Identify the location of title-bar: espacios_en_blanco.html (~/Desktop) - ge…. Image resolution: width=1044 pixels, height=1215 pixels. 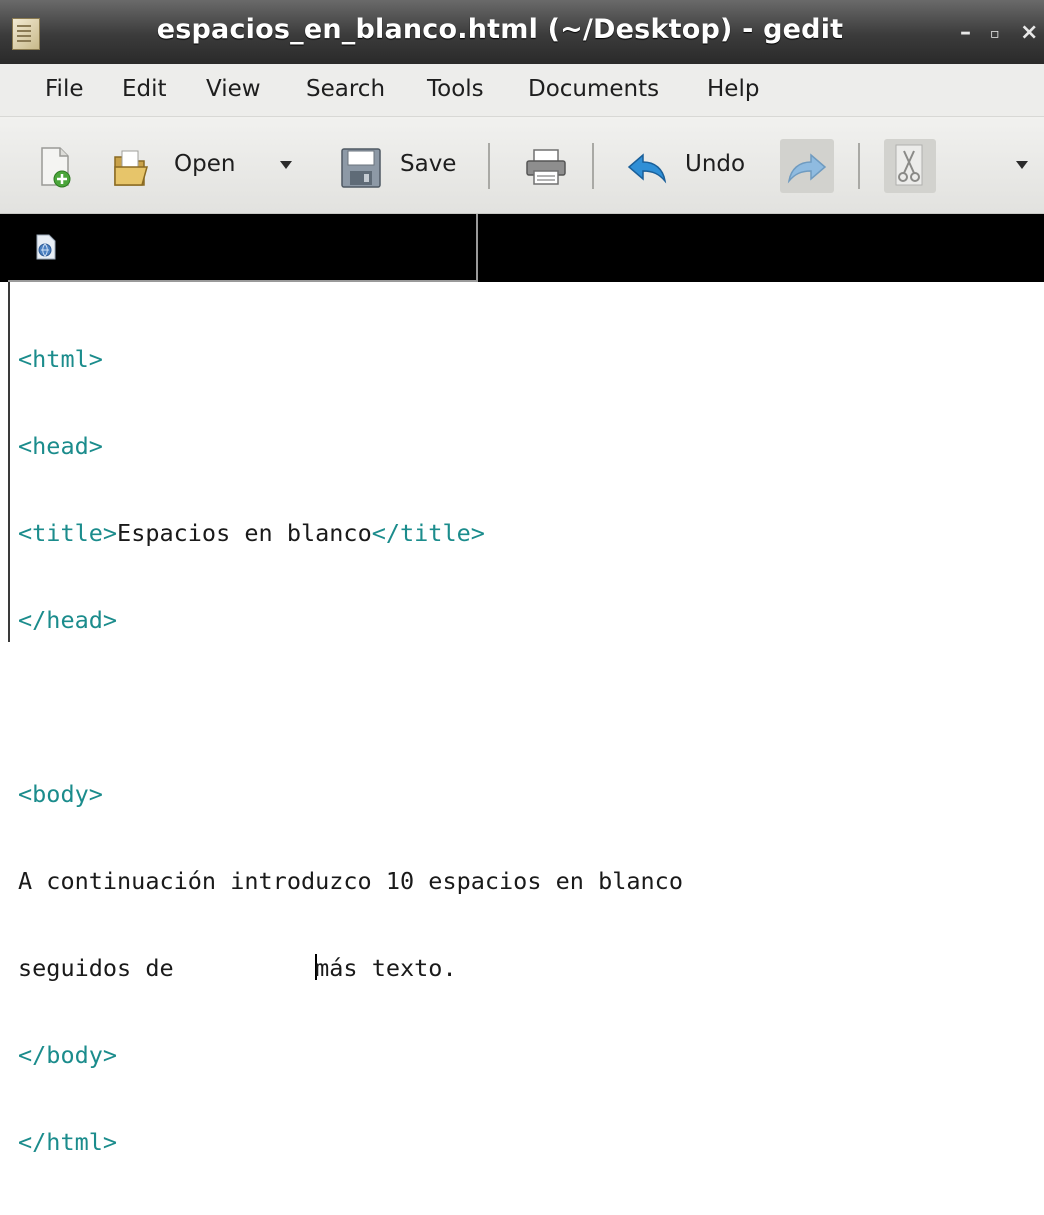
(522, 32).